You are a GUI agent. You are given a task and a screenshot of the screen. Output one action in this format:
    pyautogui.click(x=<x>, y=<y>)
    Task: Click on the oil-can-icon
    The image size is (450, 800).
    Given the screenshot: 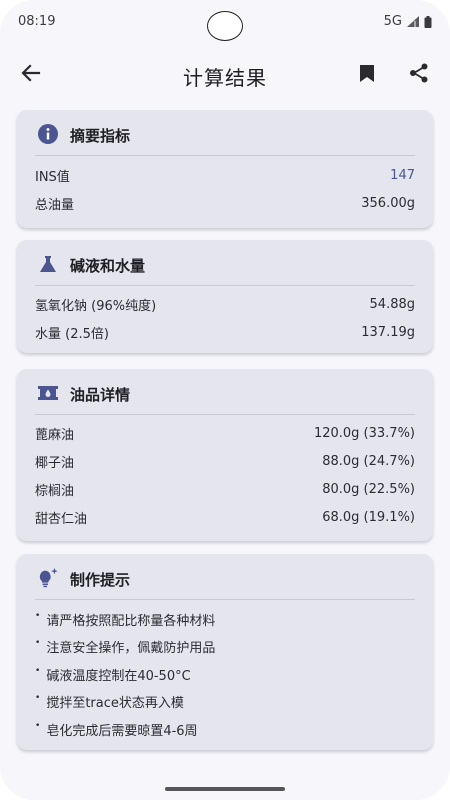 What is the action you would take?
    pyautogui.click(x=48, y=393)
    